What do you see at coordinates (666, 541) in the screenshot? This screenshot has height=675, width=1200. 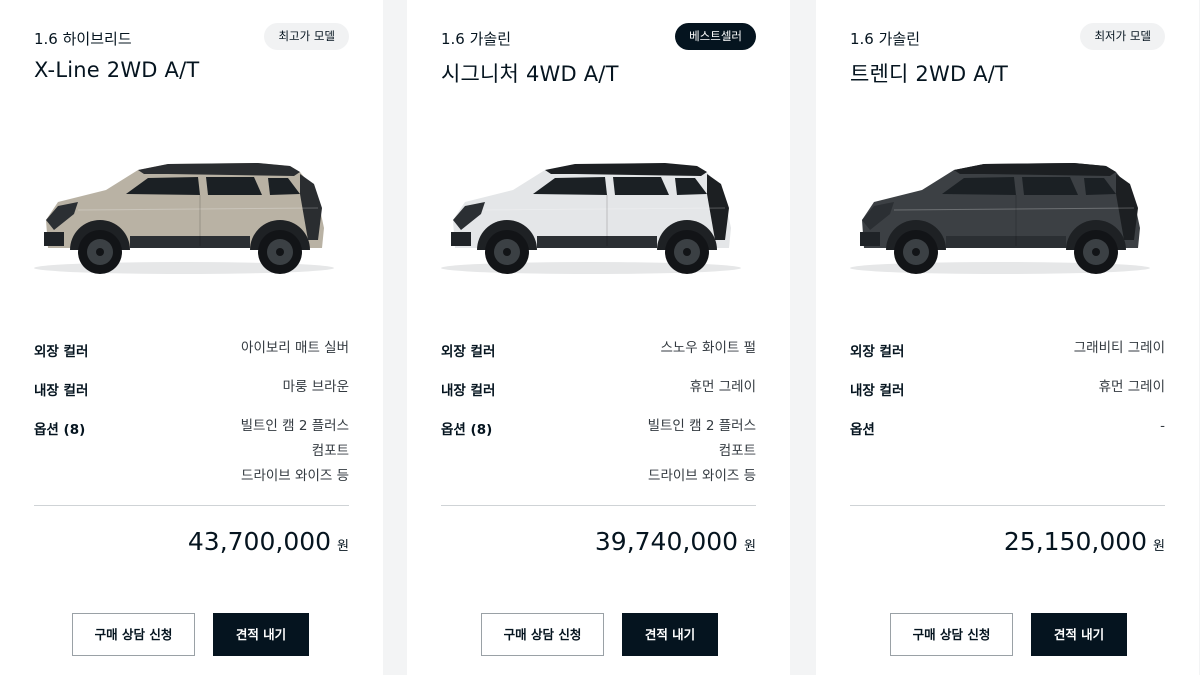 I see `price-value: 39,740,000` at bounding box center [666, 541].